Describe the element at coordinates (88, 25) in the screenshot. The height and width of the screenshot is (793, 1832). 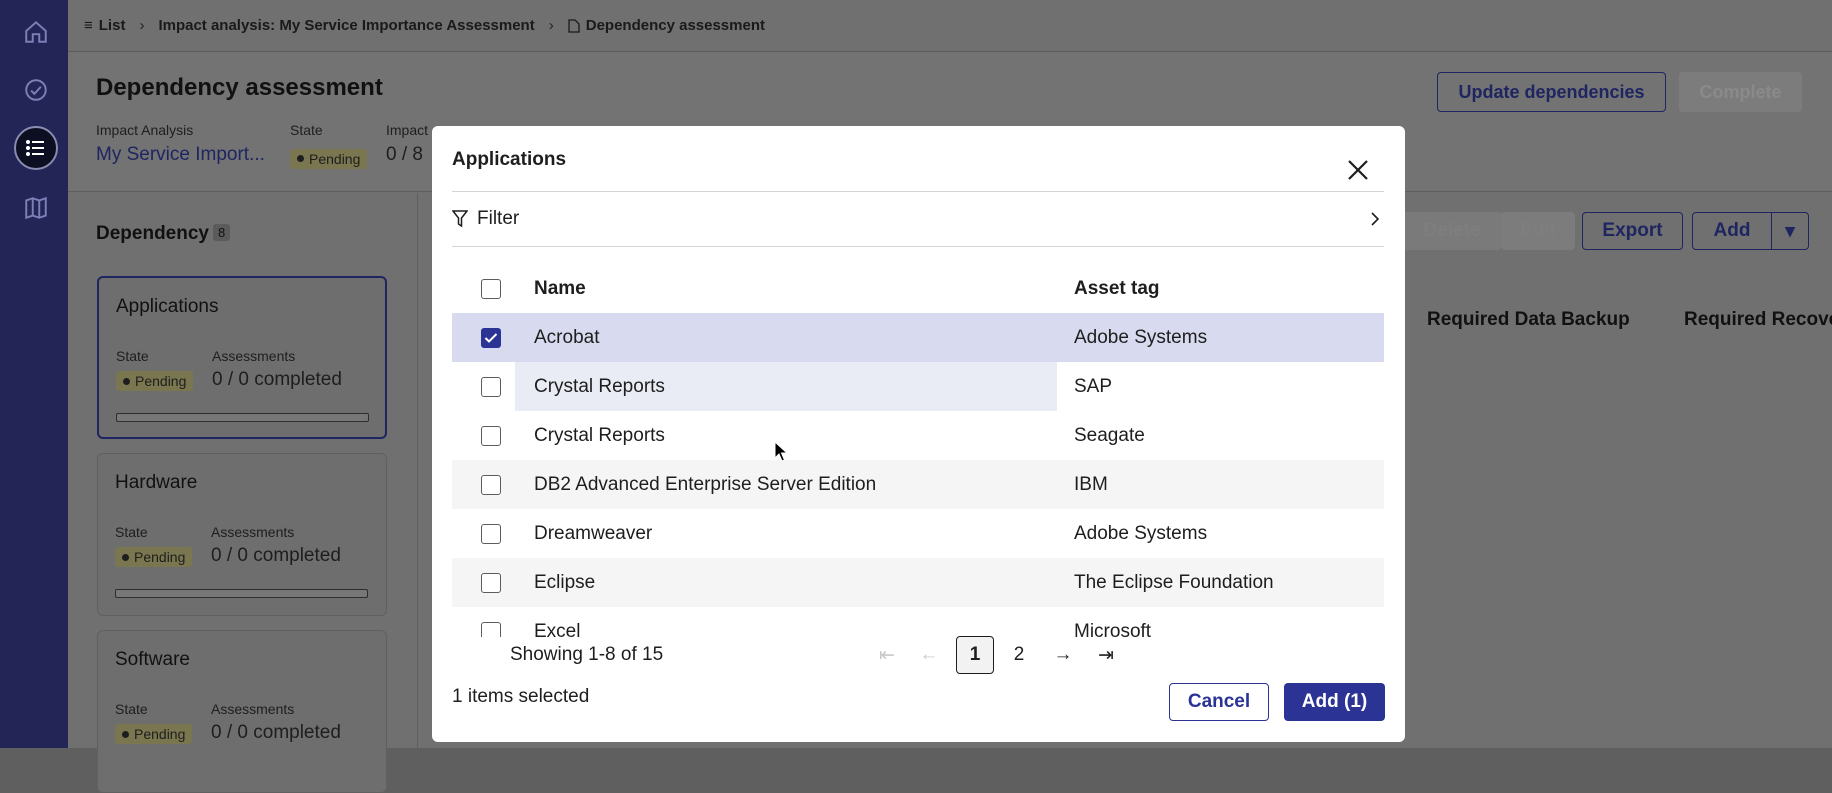
I see `list-menu-icon: ≡` at that location.